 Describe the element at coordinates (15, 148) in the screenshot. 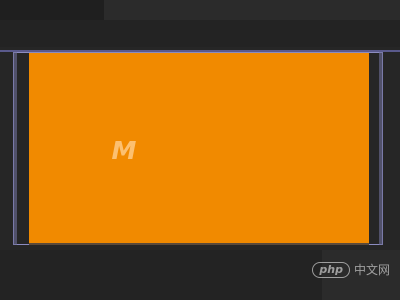

I see `left-resize-handle` at that location.